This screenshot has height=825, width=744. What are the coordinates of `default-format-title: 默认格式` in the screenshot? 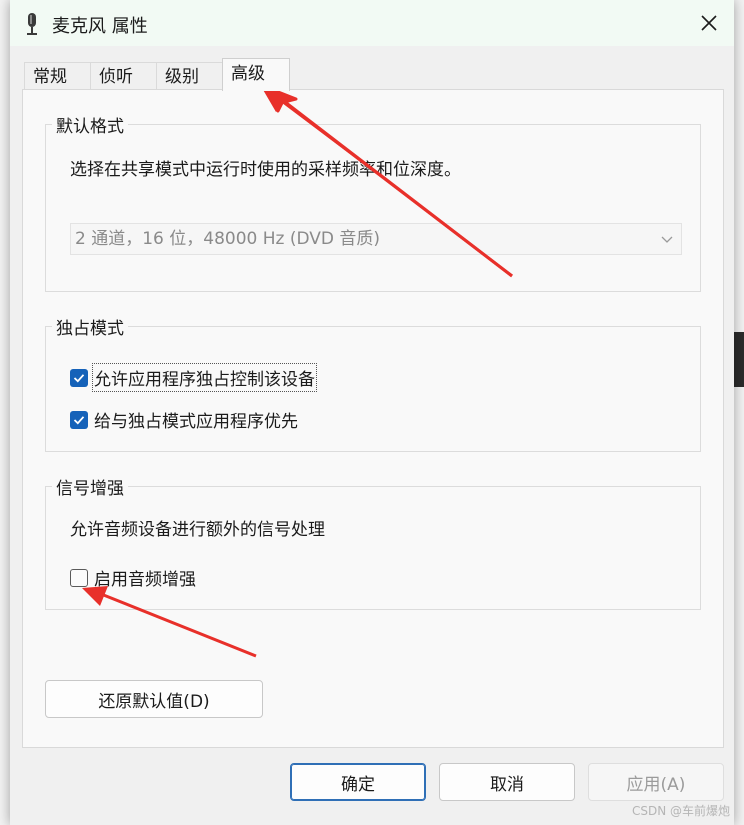 It's located at (90, 124).